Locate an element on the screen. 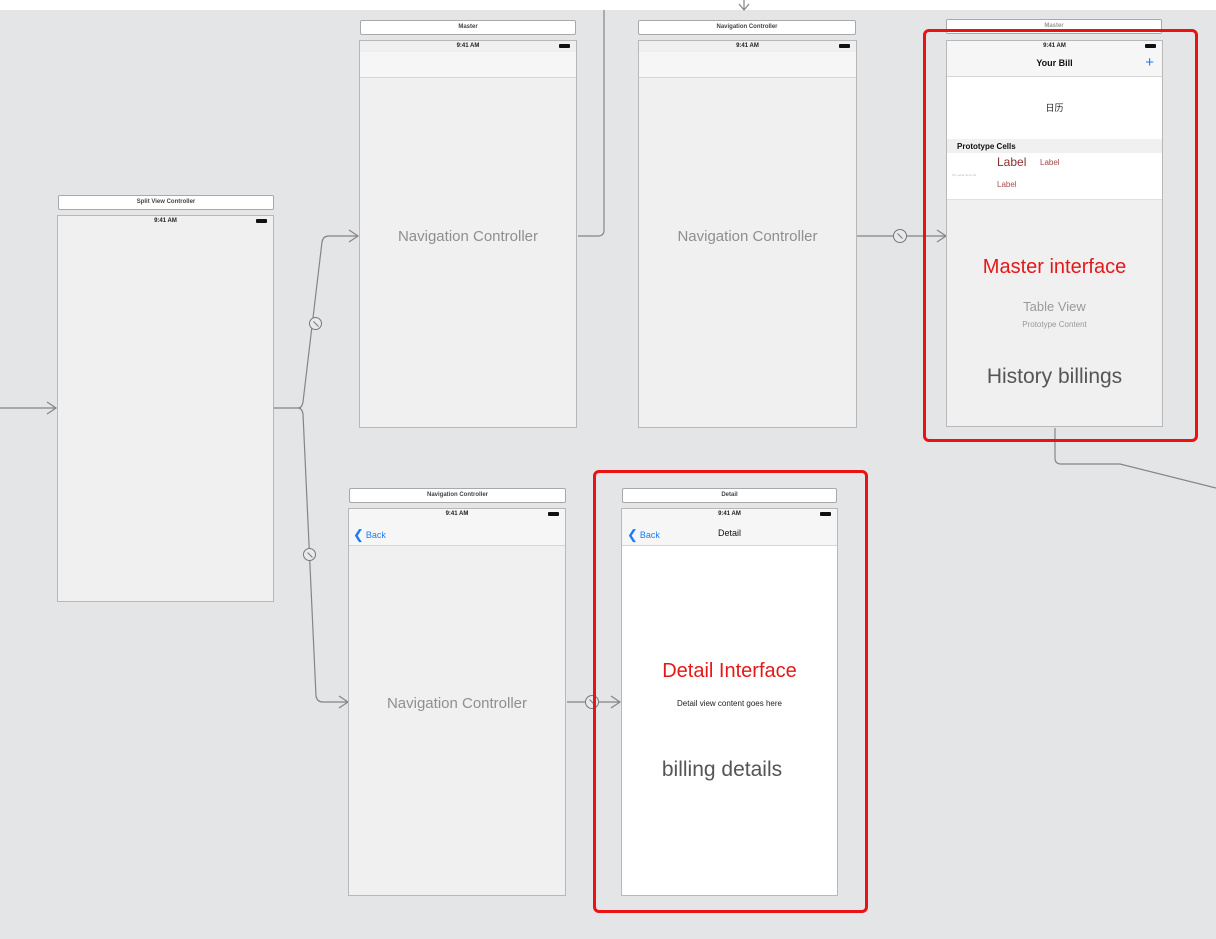 The width and height of the screenshot is (1216, 939). top-nav-title: Navigation Controller is located at coordinates (747, 27).